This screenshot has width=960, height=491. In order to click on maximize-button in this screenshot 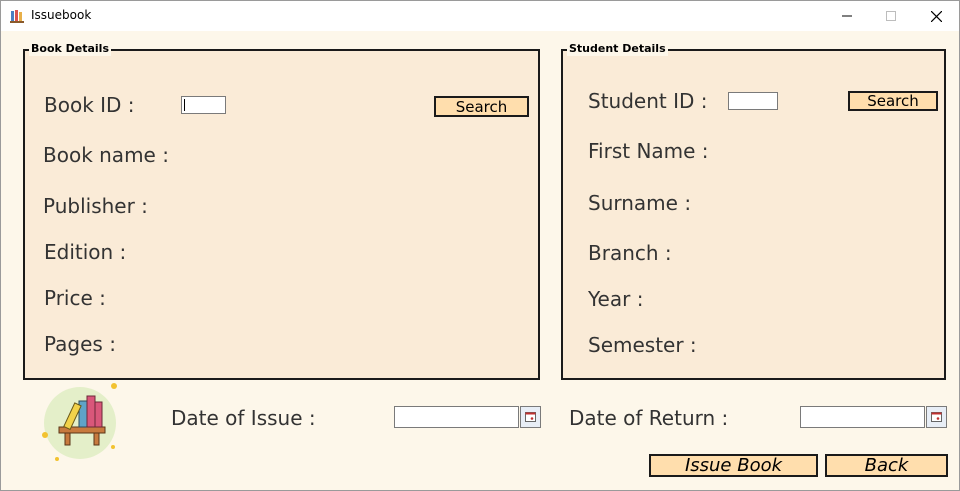, I will do `click(891, 16)`.